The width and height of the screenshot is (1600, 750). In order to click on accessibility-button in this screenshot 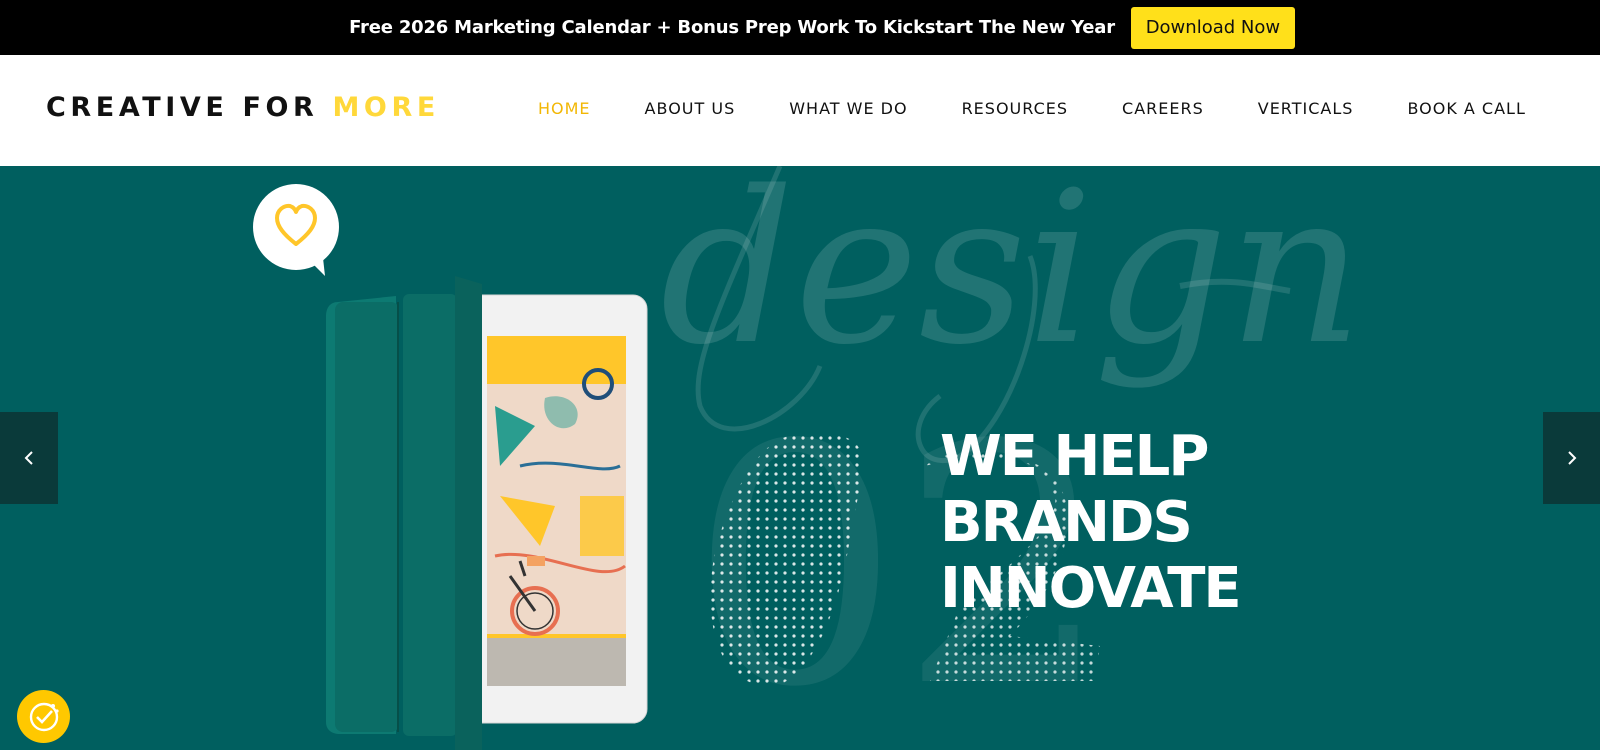, I will do `click(43, 716)`.